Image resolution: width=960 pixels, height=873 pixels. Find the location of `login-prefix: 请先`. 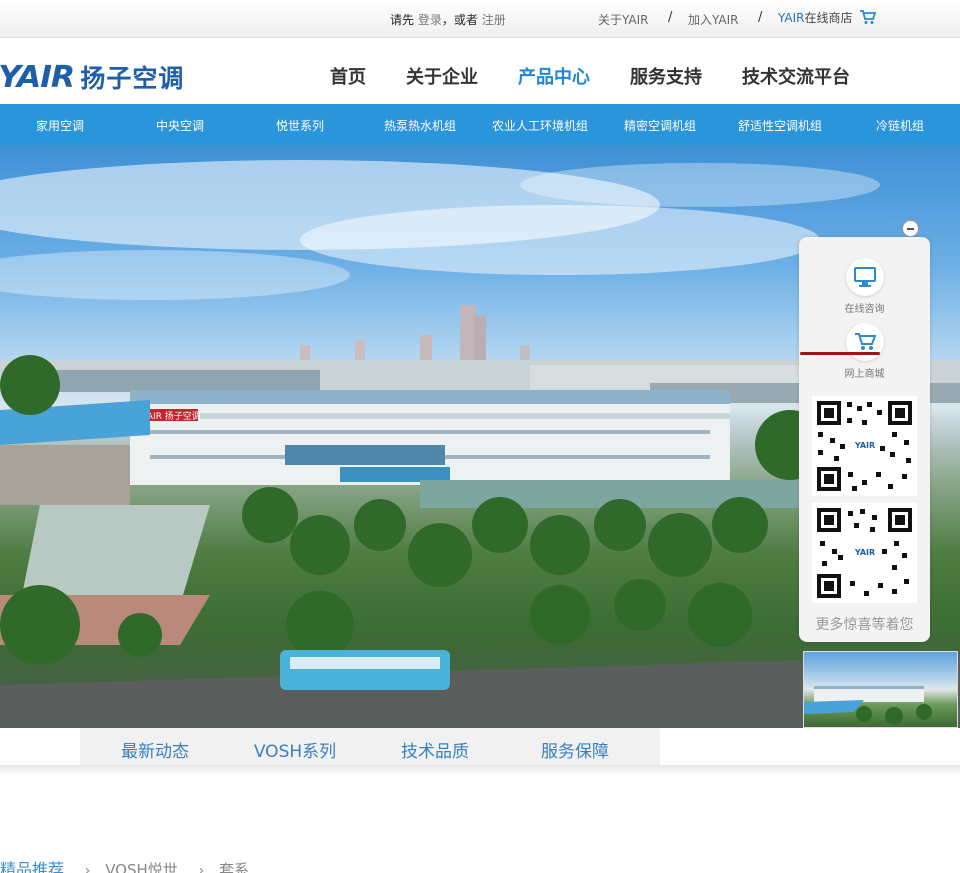

login-prefix: 请先 is located at coordinates (402, 20).